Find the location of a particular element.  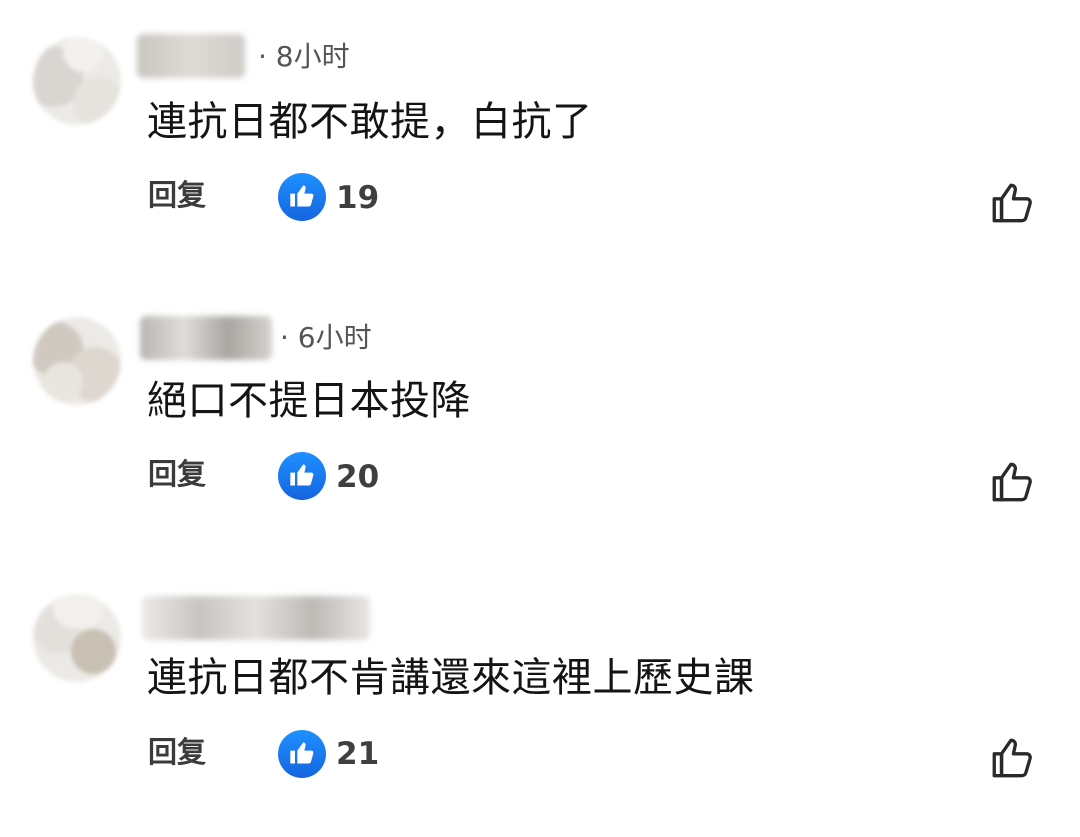

like-count: 19 is located at coordinates (358, 198).